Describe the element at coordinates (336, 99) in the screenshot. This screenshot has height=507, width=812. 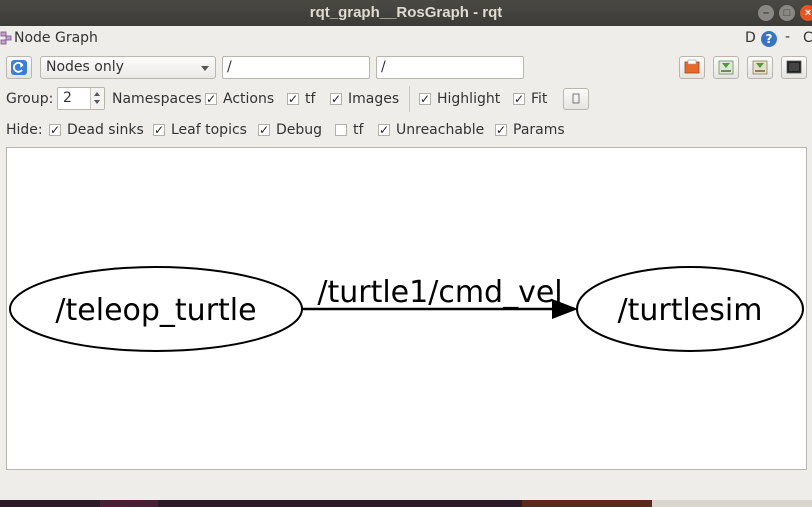
I see `images-checkbox: ✓` at that location.